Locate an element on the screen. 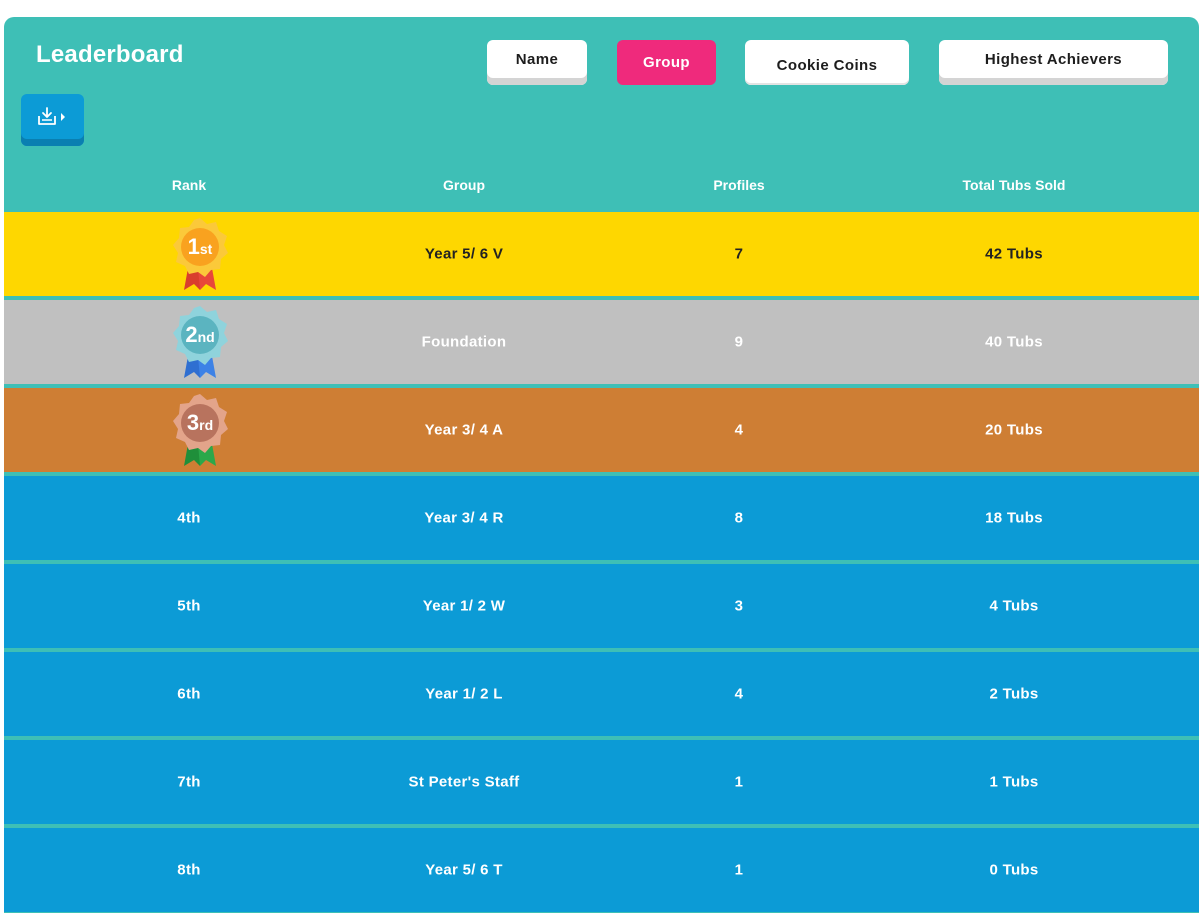  tubs-cell: 4 Tubs is located at coordinates (1014, 606).